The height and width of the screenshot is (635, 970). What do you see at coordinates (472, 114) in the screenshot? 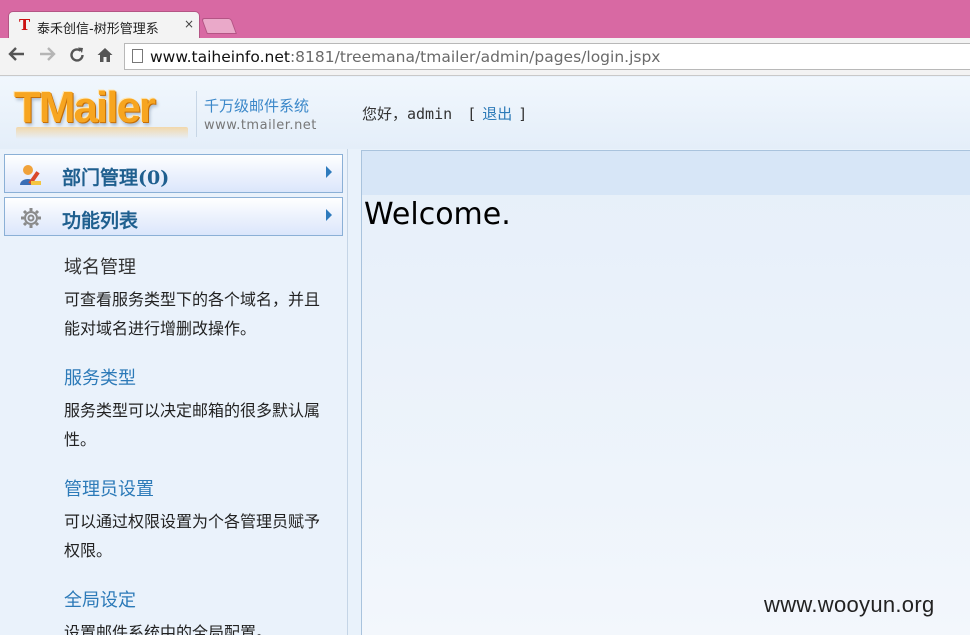
I see `bracket-open: [` at bounding box center [472, 114].